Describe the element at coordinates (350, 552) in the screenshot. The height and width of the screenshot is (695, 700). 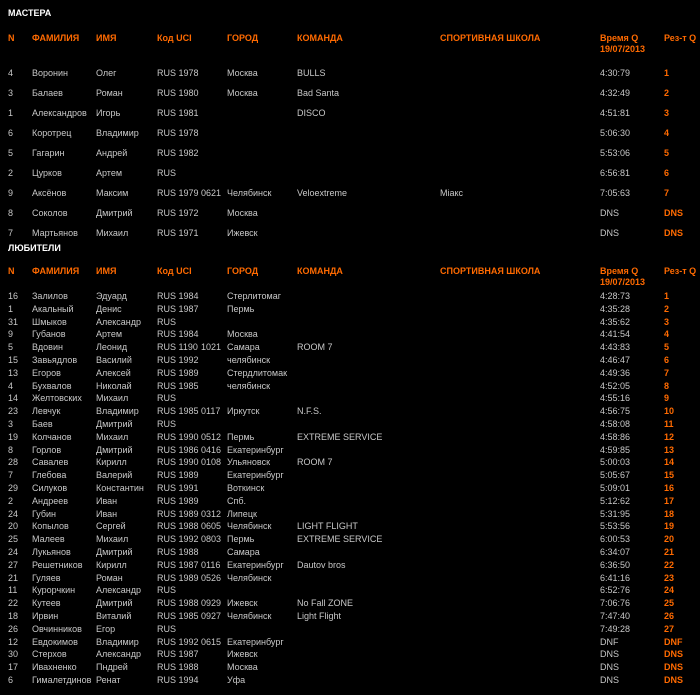
I see `table-row: 24 Лукьянов Дмитрий RUS 1988 Самара 6:34:07 21` at that location.